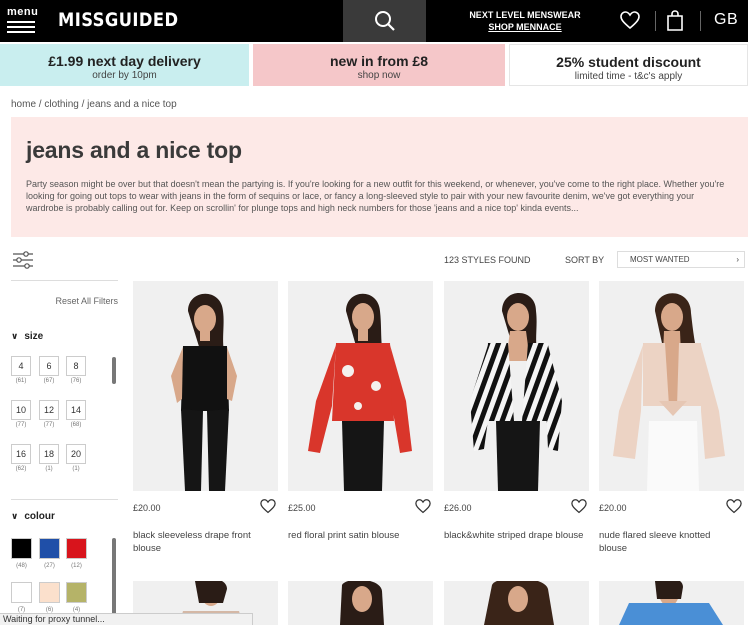 Image resolution: width=748 pixels, height=625 pixels. Describe the element at coordinates (76, 454) in the screenshot. I see `size-label: 20` at that location.